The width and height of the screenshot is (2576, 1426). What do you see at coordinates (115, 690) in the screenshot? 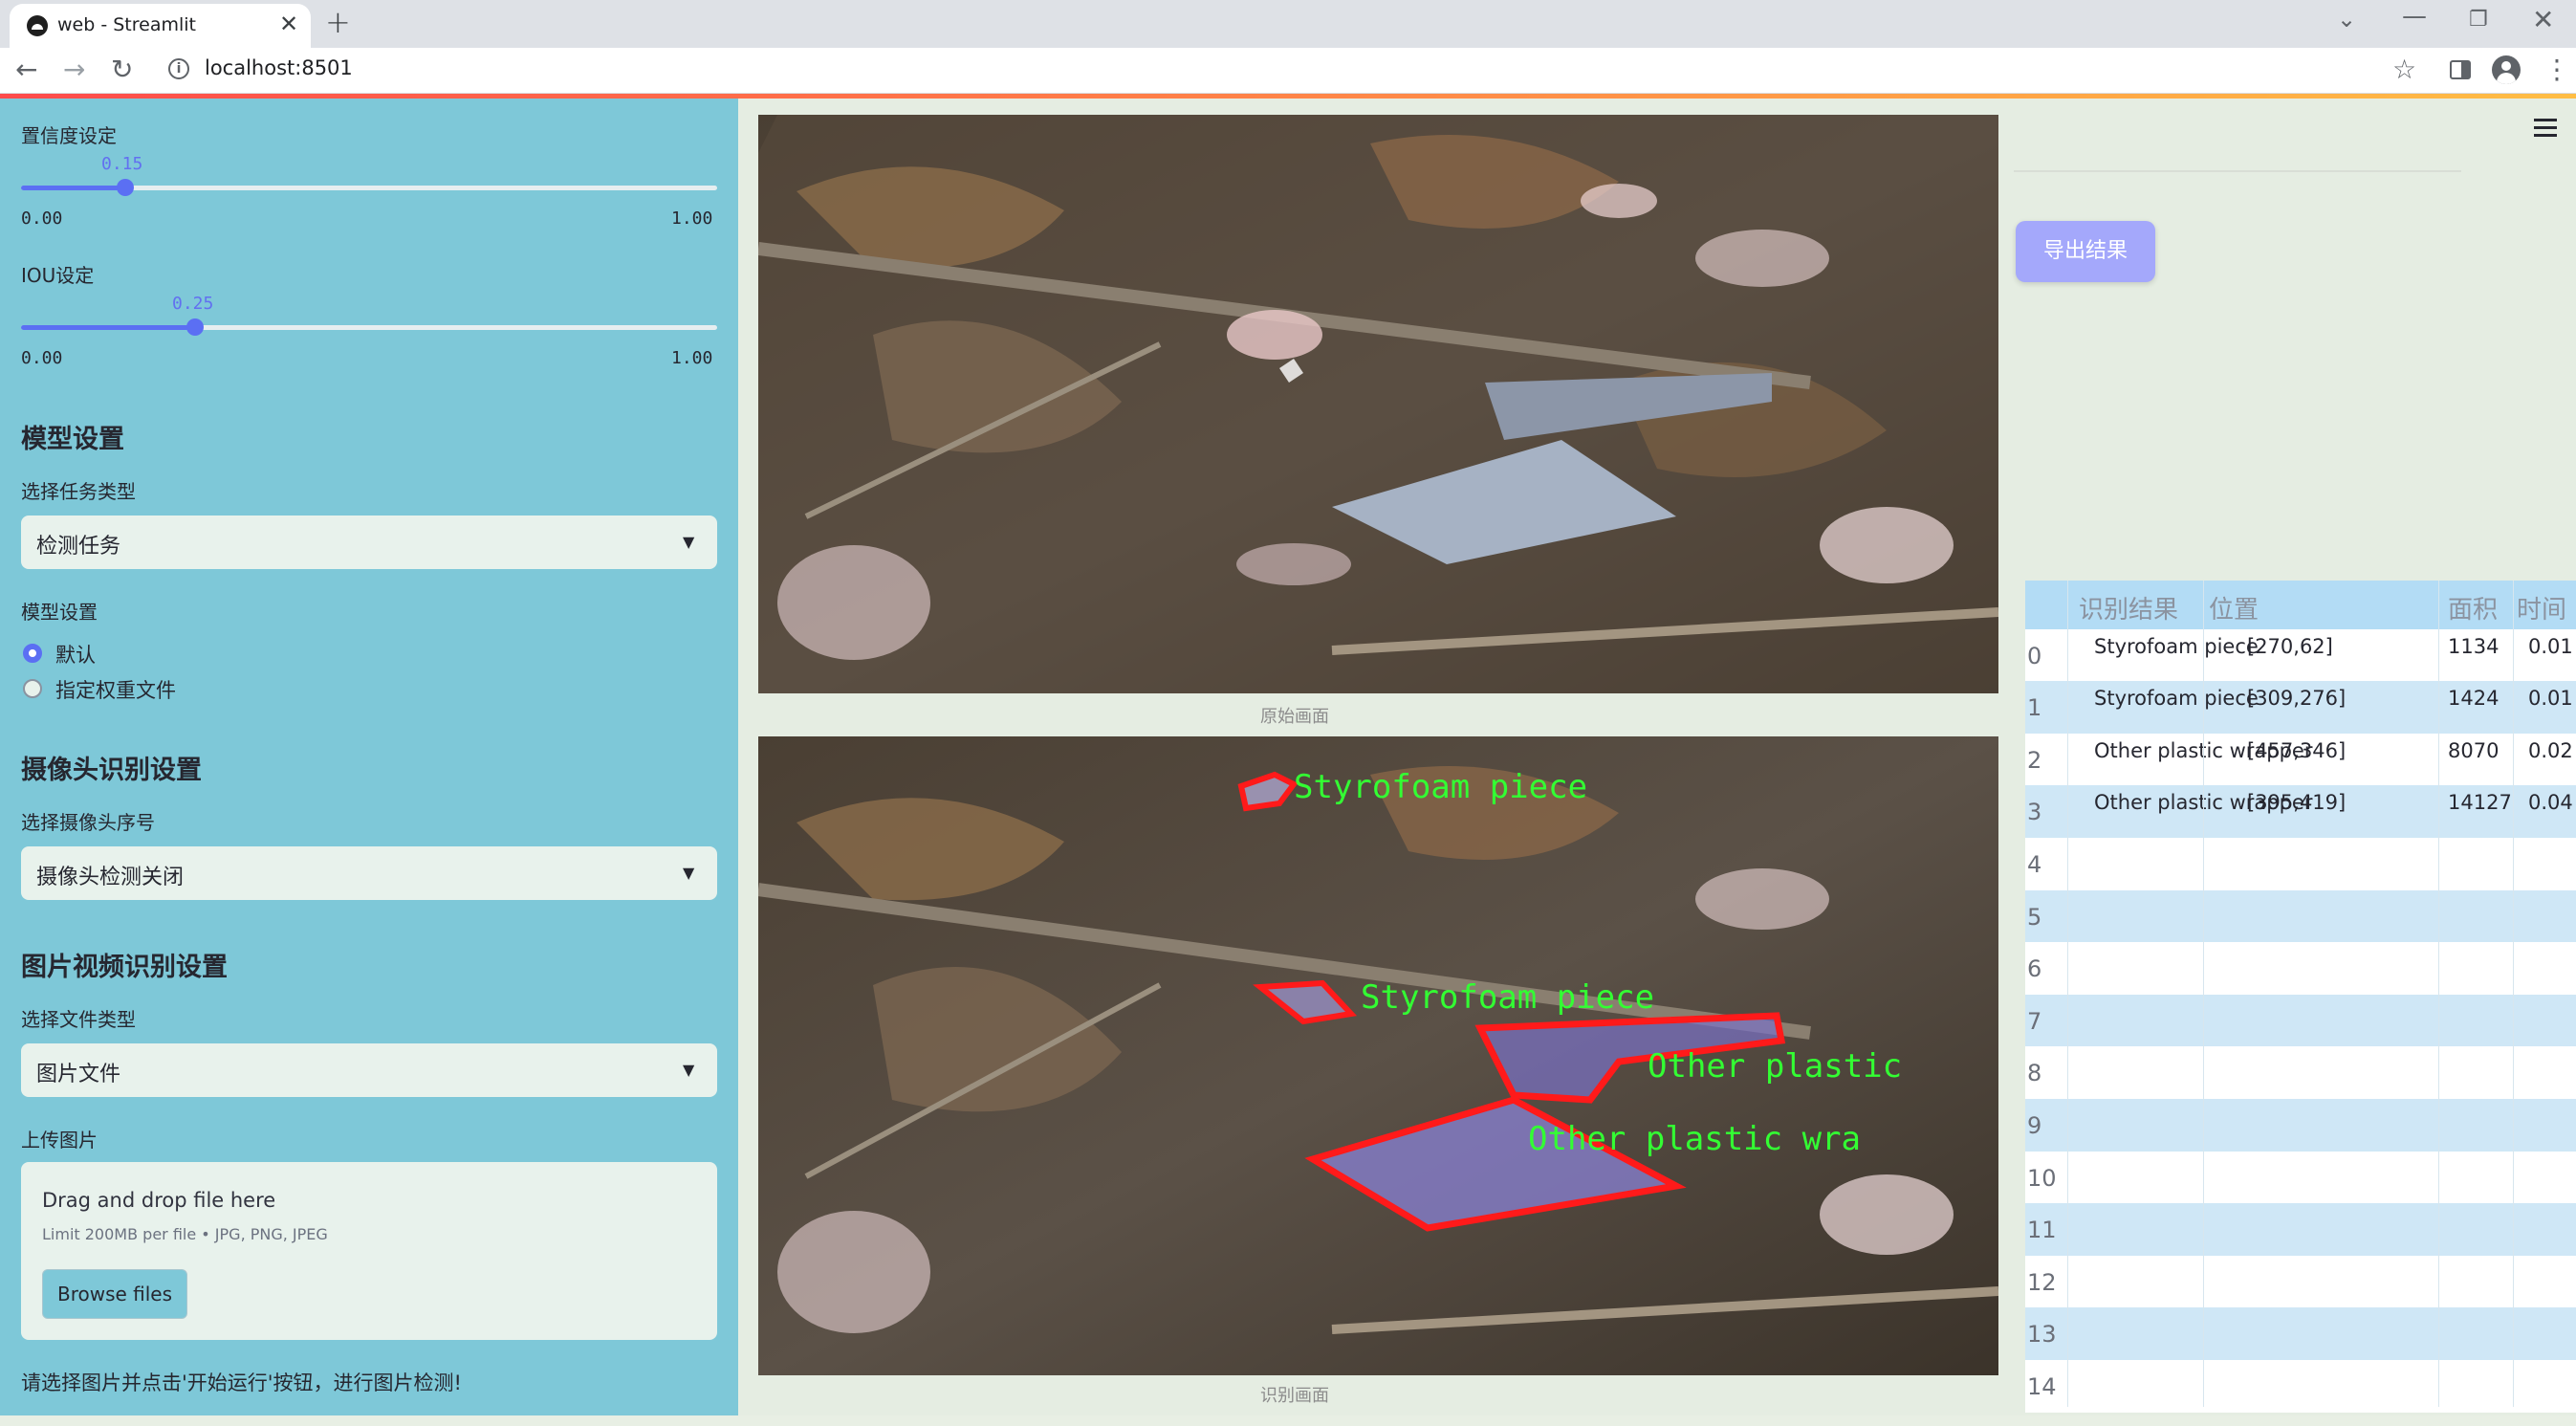
I see `radio-custom-weights-label: 指定权重文件` at bounding box center [115, 690].